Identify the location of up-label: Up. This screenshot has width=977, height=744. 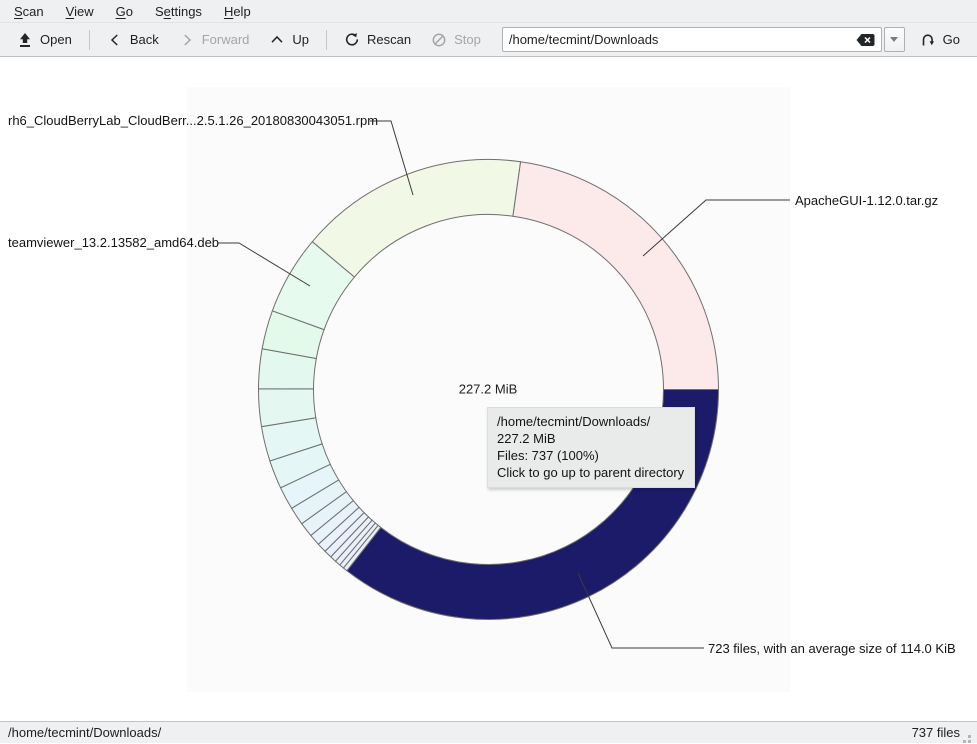
(301, 39).